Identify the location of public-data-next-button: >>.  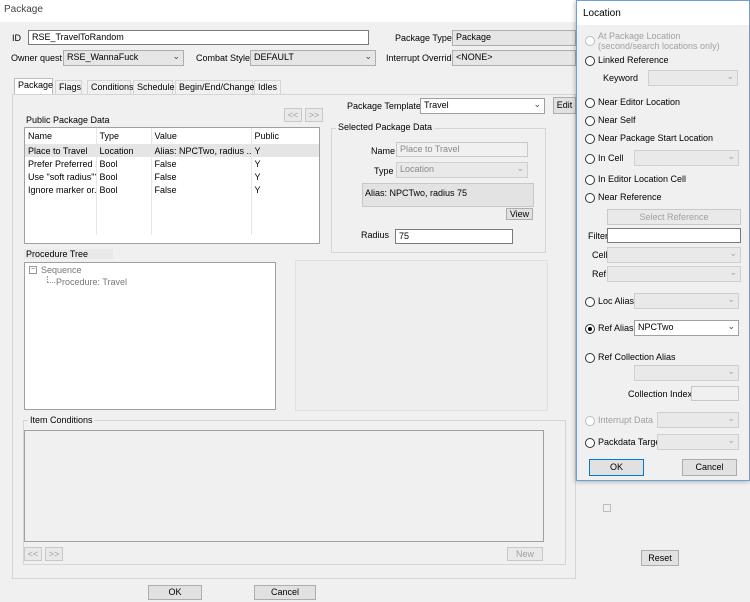
(314, 115).